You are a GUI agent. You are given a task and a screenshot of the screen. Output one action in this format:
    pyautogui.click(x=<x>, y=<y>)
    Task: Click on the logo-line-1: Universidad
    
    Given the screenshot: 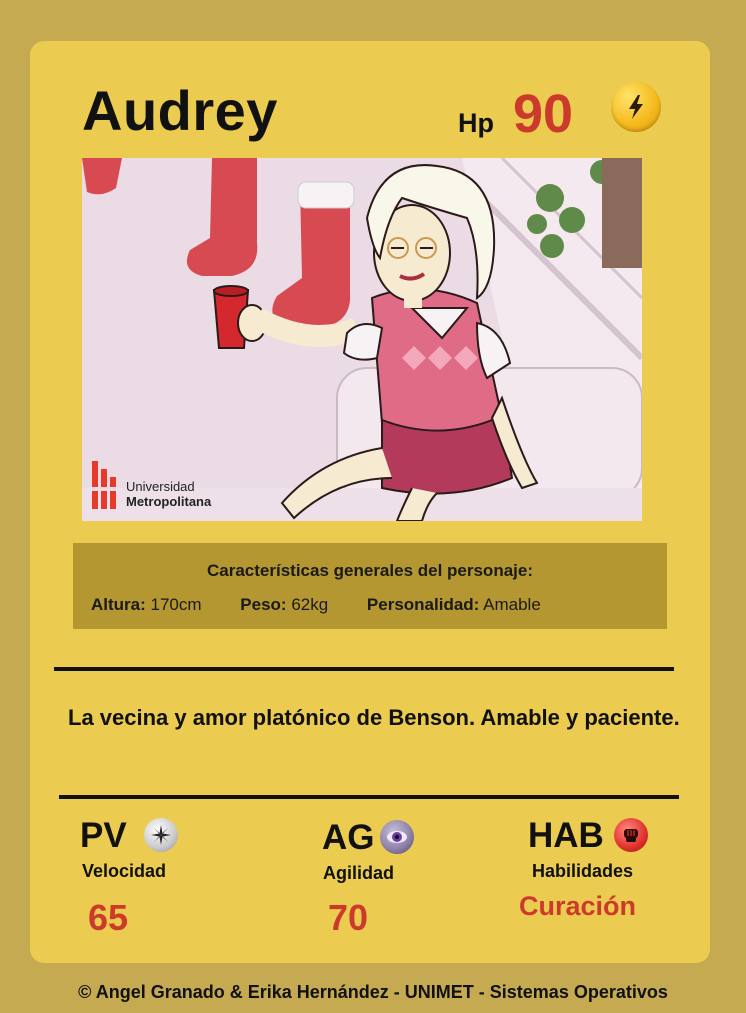 What is the action you would take?
    pyautogui.click(x=160, y=486)
    